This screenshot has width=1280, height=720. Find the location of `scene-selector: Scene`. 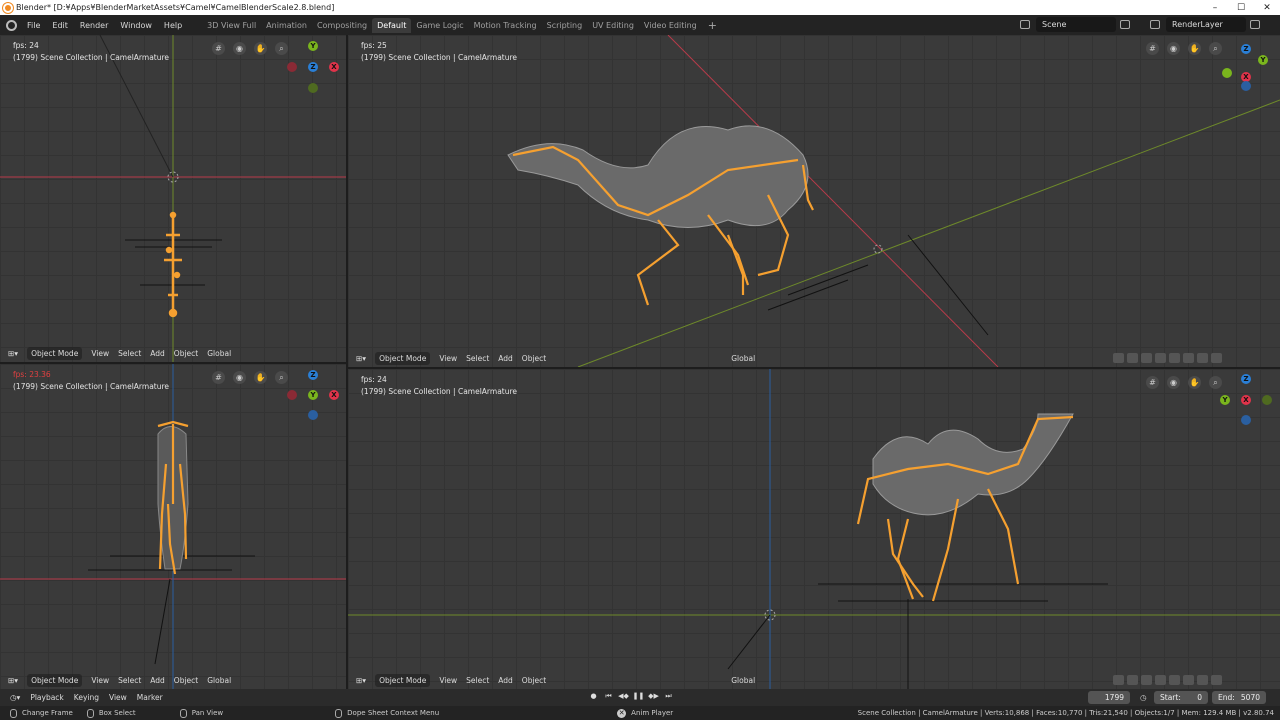

scene-selector: Scene is located at coordinates (1076, 24).